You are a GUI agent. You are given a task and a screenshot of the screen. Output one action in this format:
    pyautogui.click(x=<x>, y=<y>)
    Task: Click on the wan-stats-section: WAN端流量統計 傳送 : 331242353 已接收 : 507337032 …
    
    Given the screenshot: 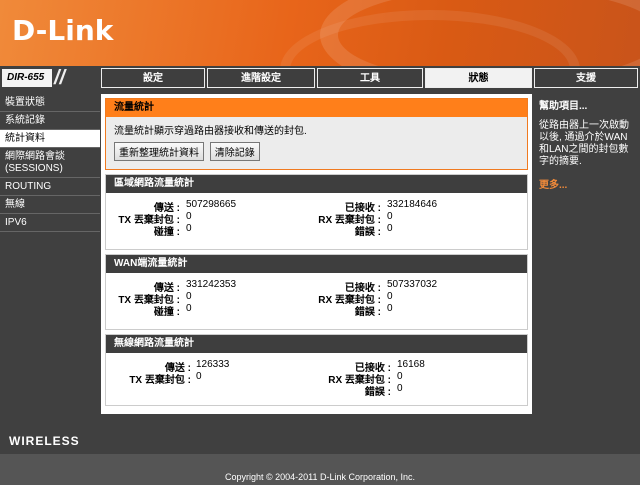 What is the action you would take?
    pyautogui.click(x=316, y=292)
    